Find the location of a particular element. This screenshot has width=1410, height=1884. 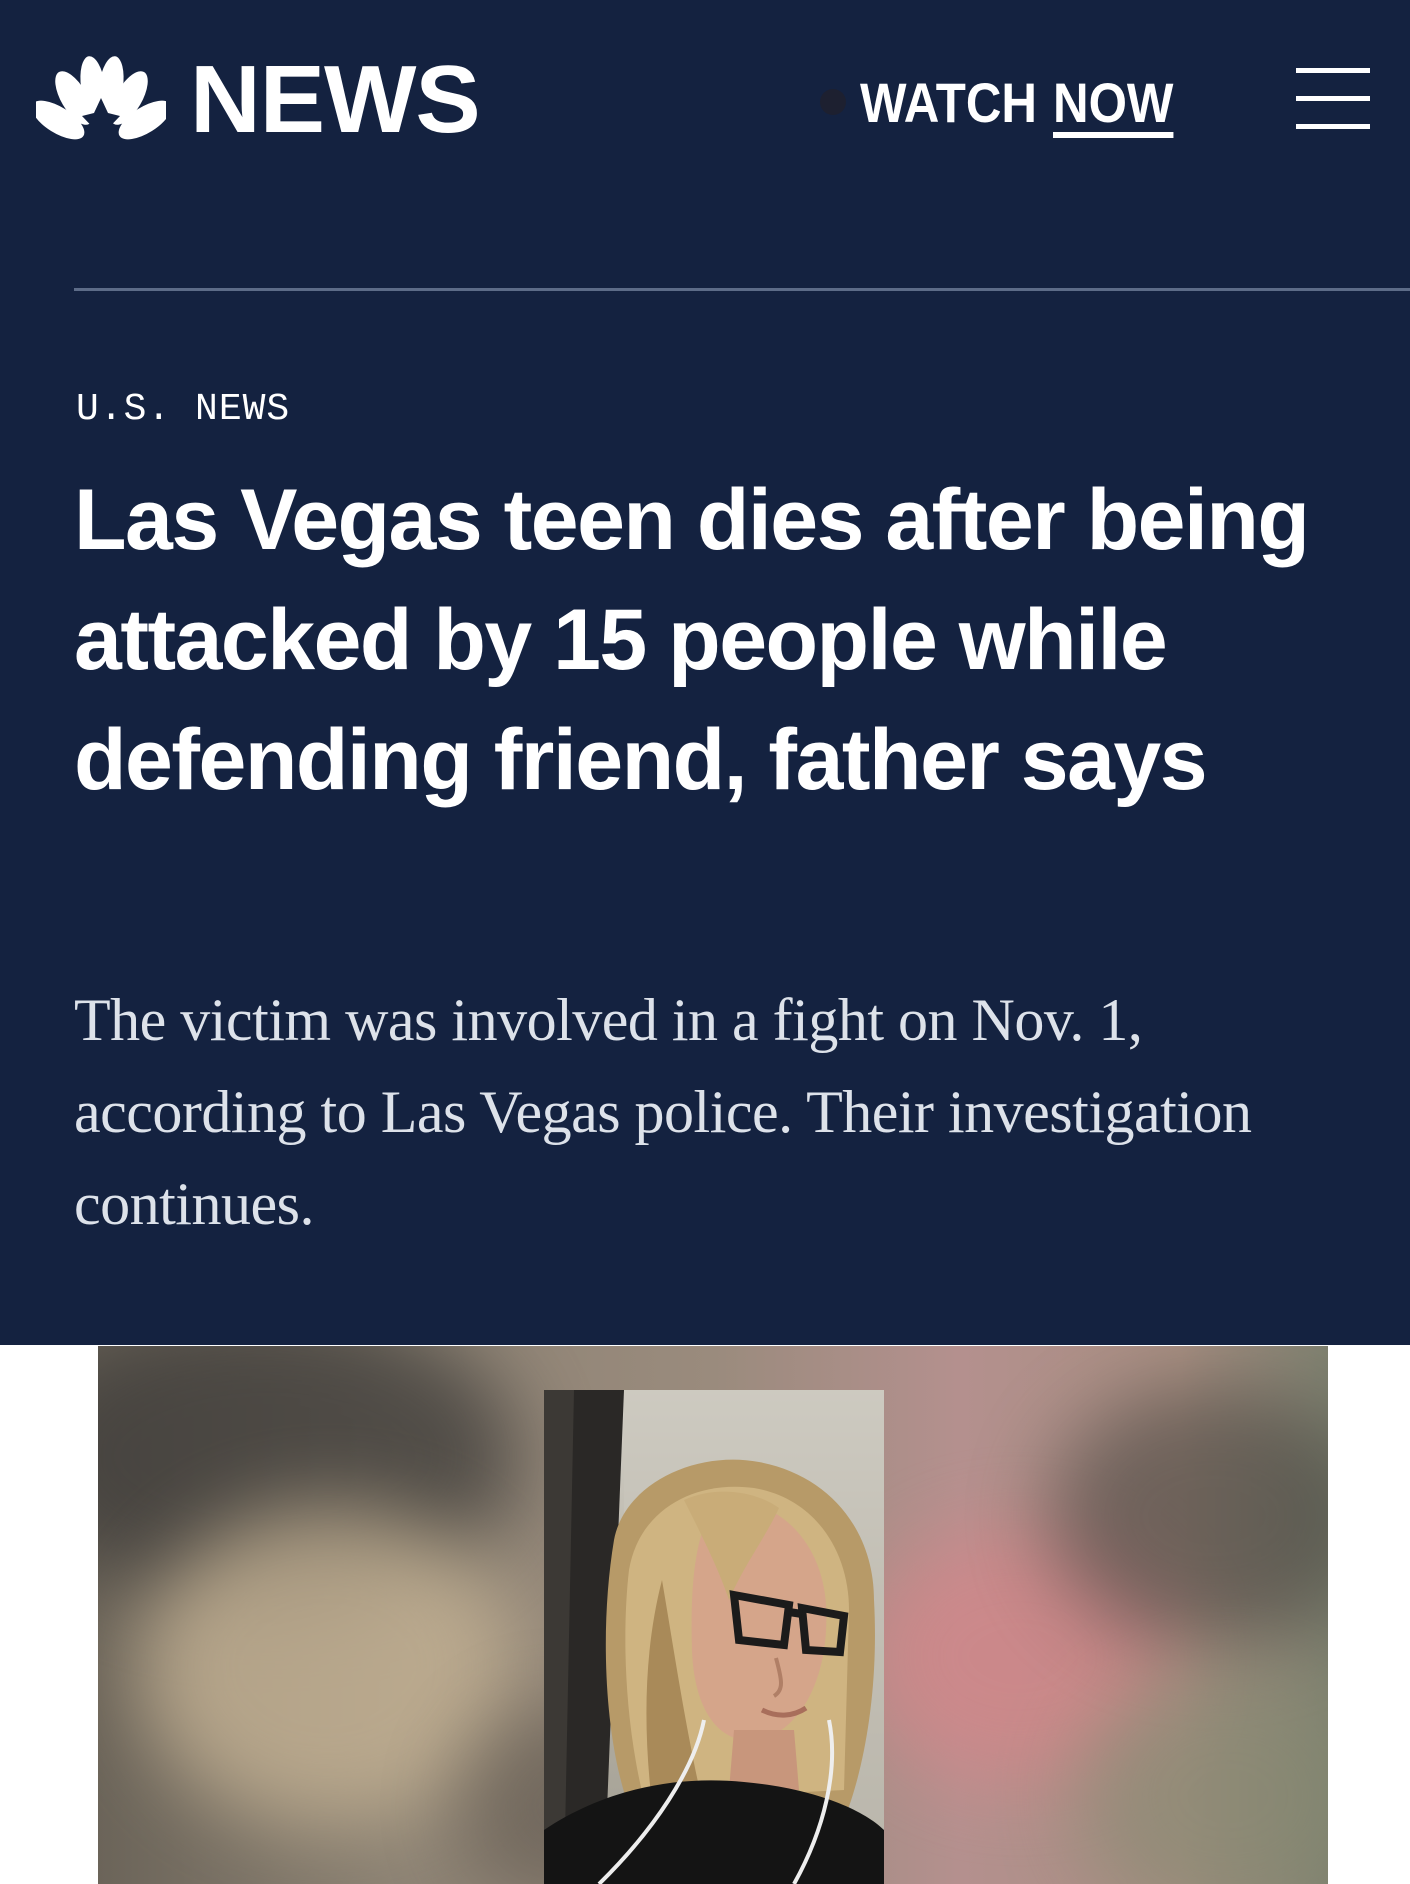

site-logo: NEWS is located at coordinates (258, 100).